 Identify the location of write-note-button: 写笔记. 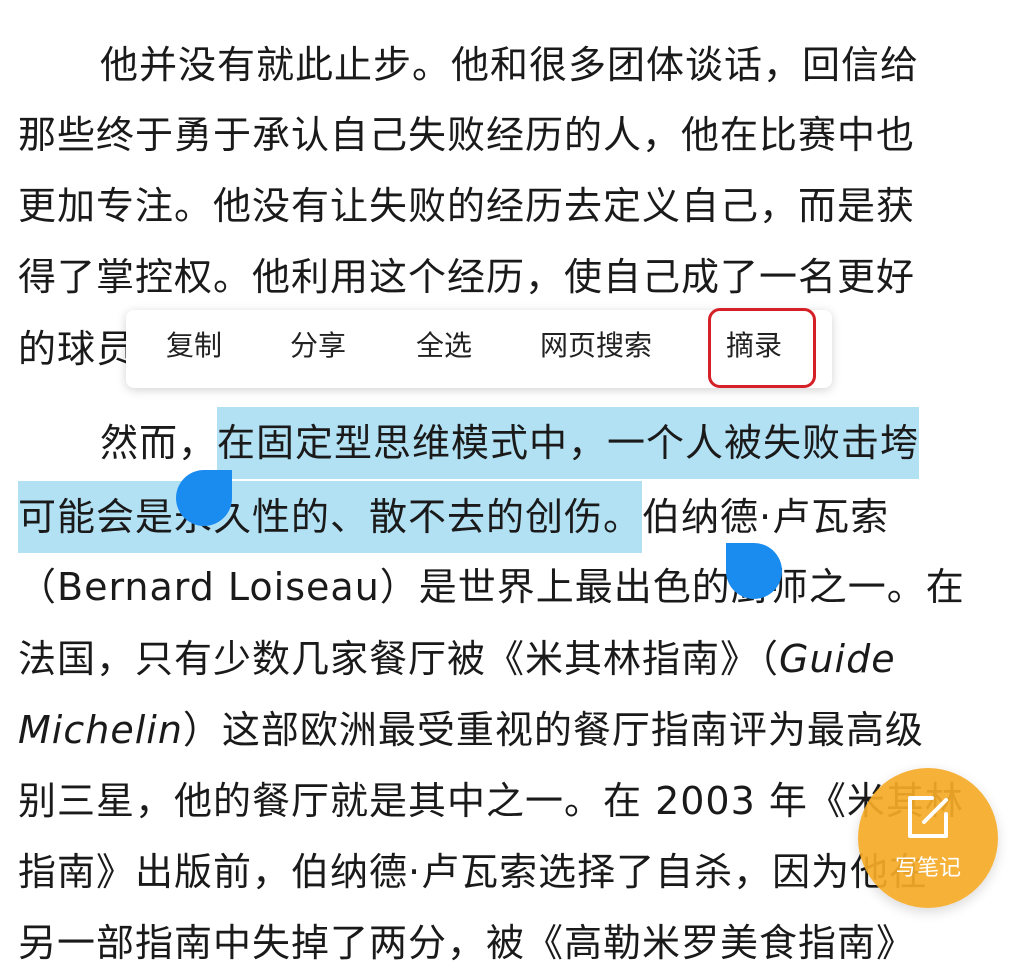
(928, 838).